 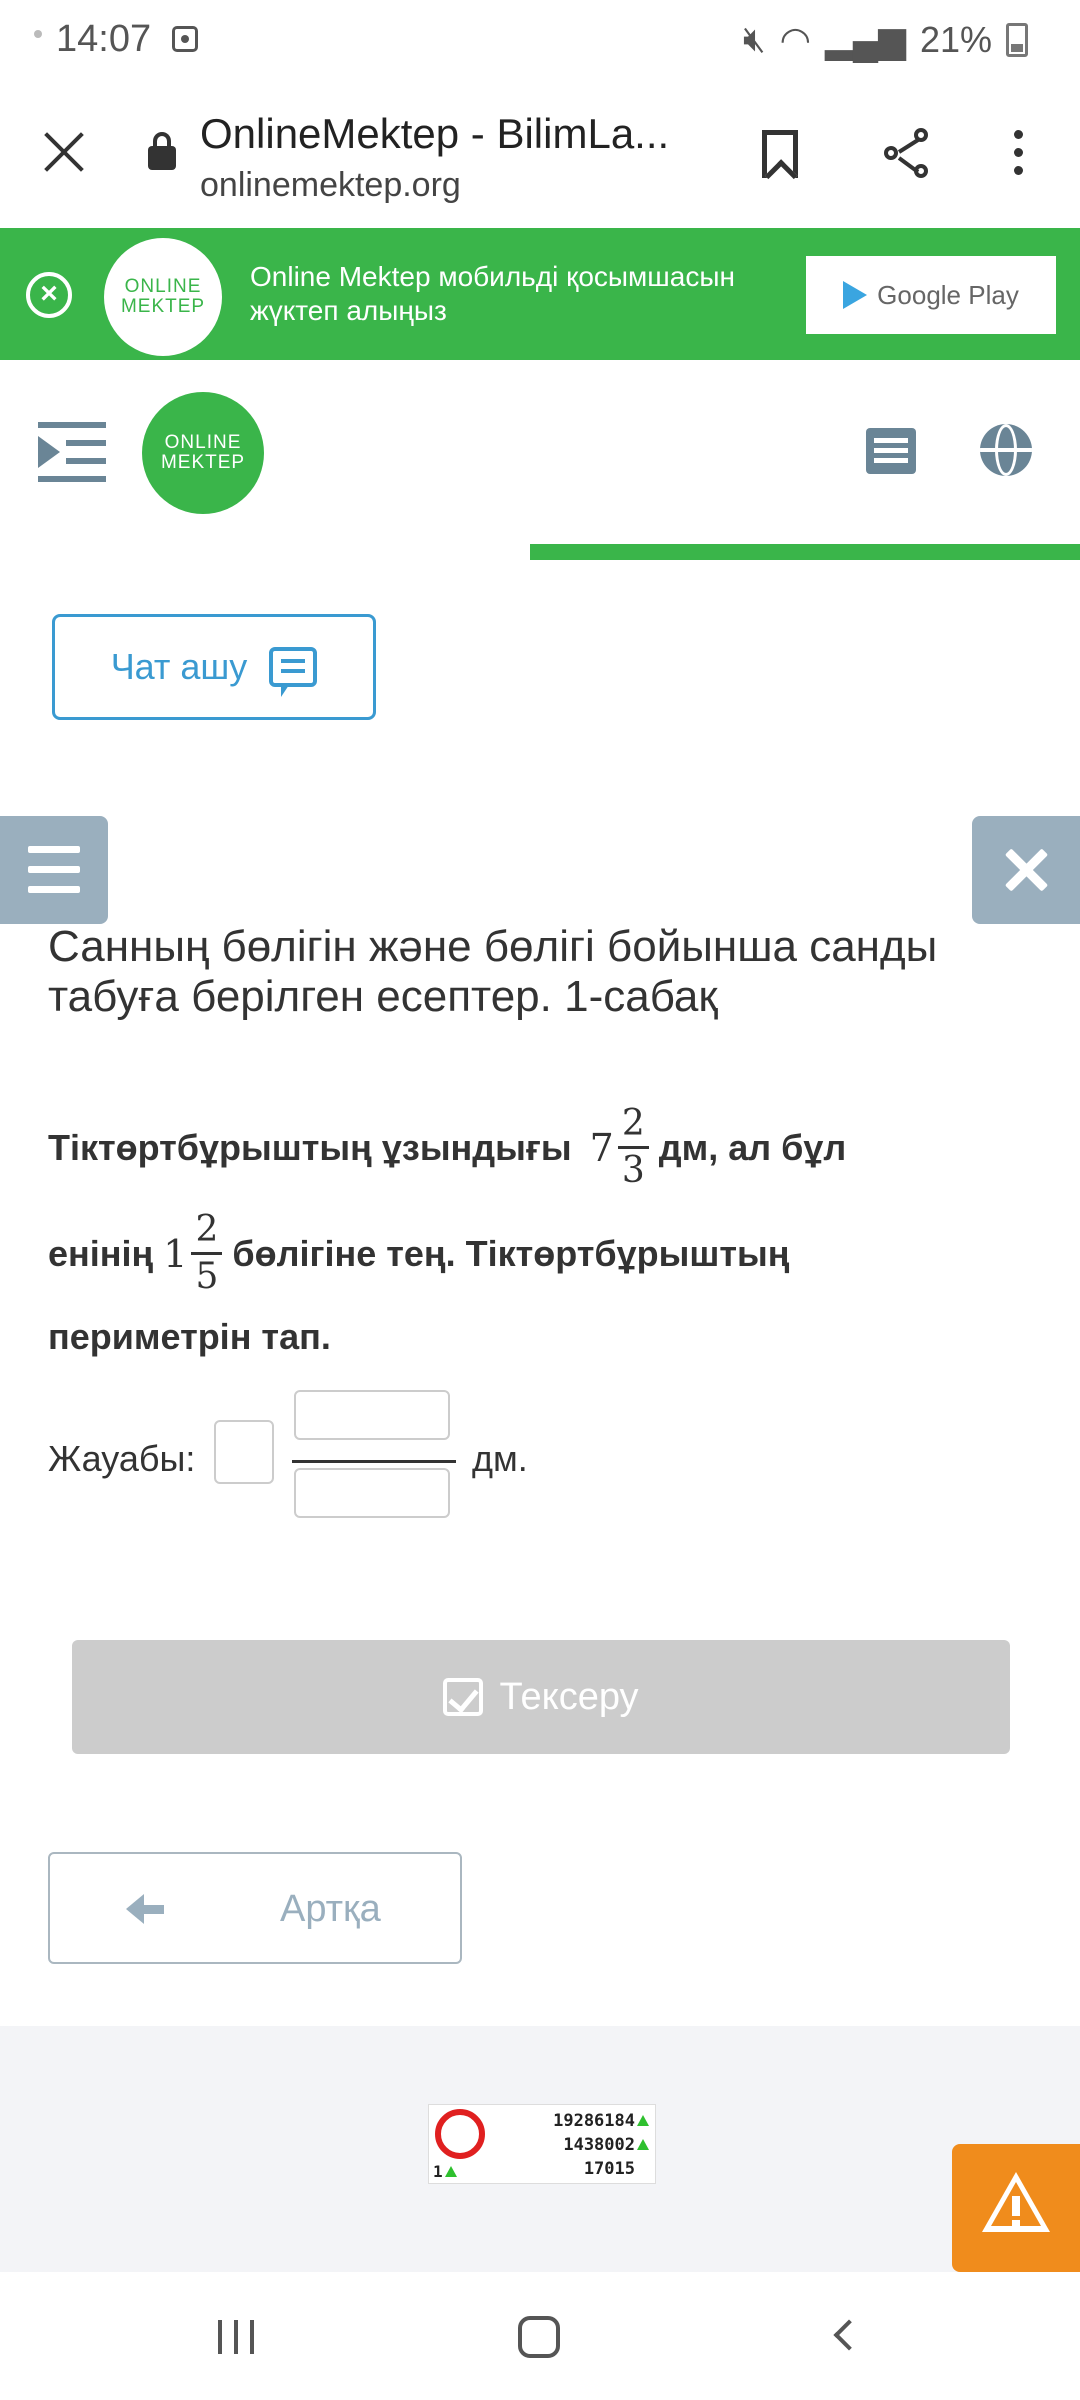 What do you see at coordinates (955, 39) in the screenshot?
I see `battery-percent: 21%` at bounding box center [955, 39].